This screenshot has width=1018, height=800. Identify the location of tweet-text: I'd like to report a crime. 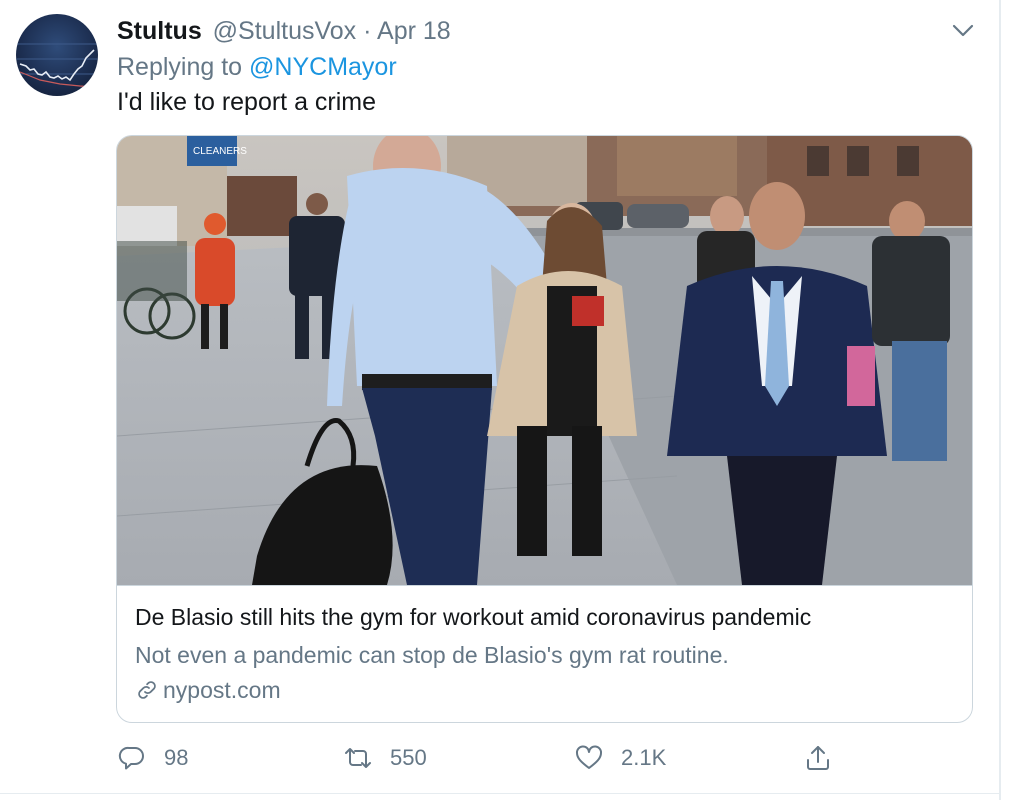
(247, 102).